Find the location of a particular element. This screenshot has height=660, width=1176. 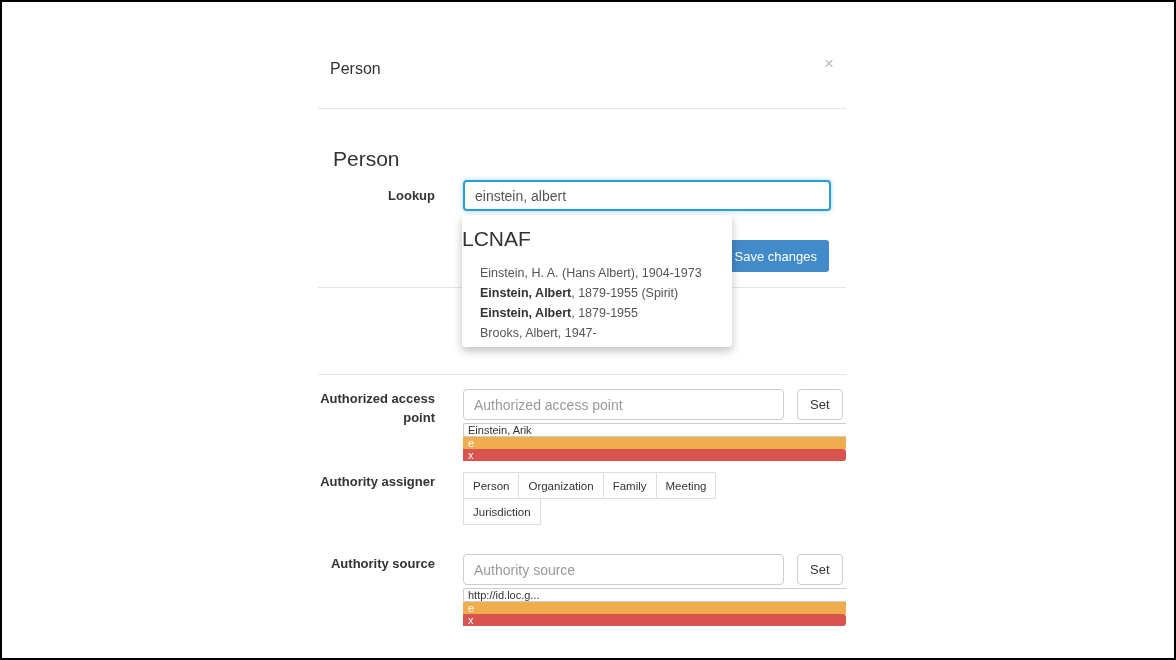

field-label: Authority assigner is located at coordinates (377, 482).